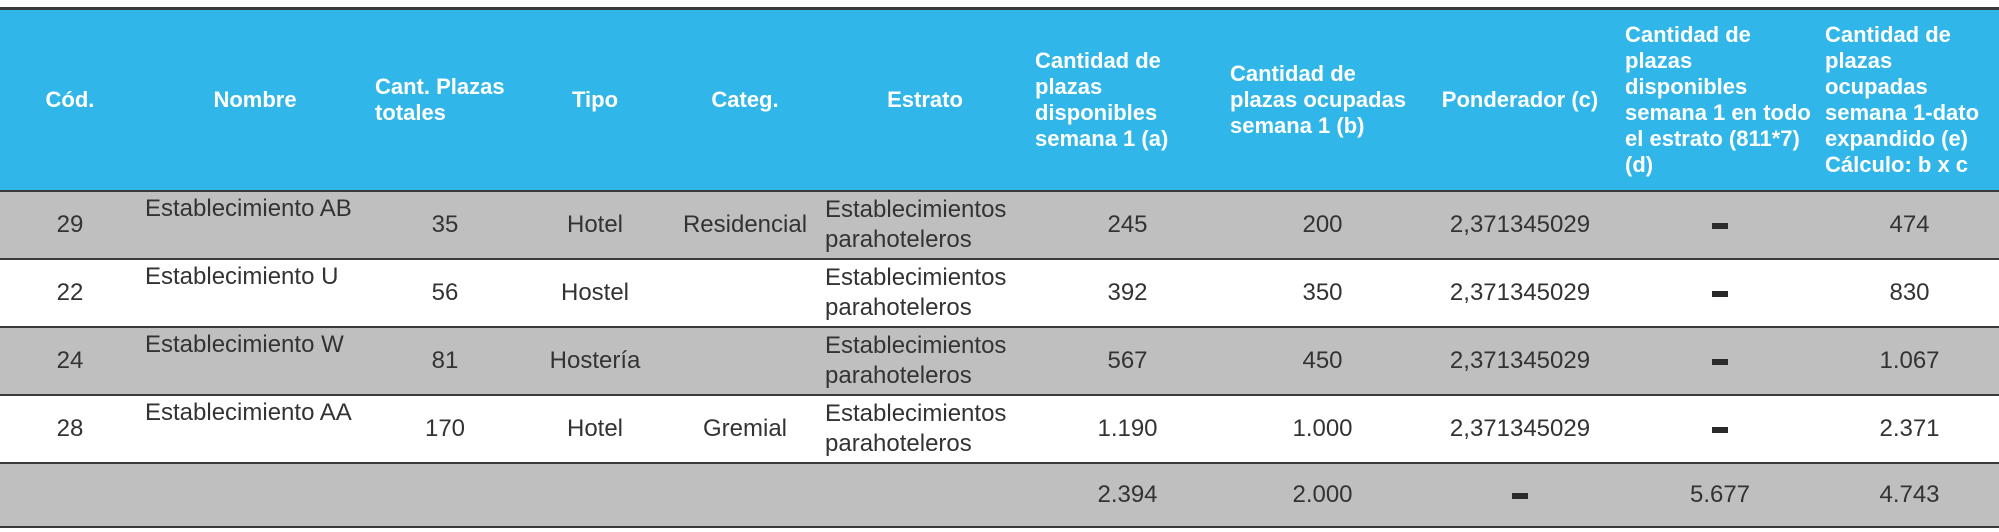  Describe the element at coordinates (925, 99) in the screenshot. I see `header-estrato: Estrato` at that location.